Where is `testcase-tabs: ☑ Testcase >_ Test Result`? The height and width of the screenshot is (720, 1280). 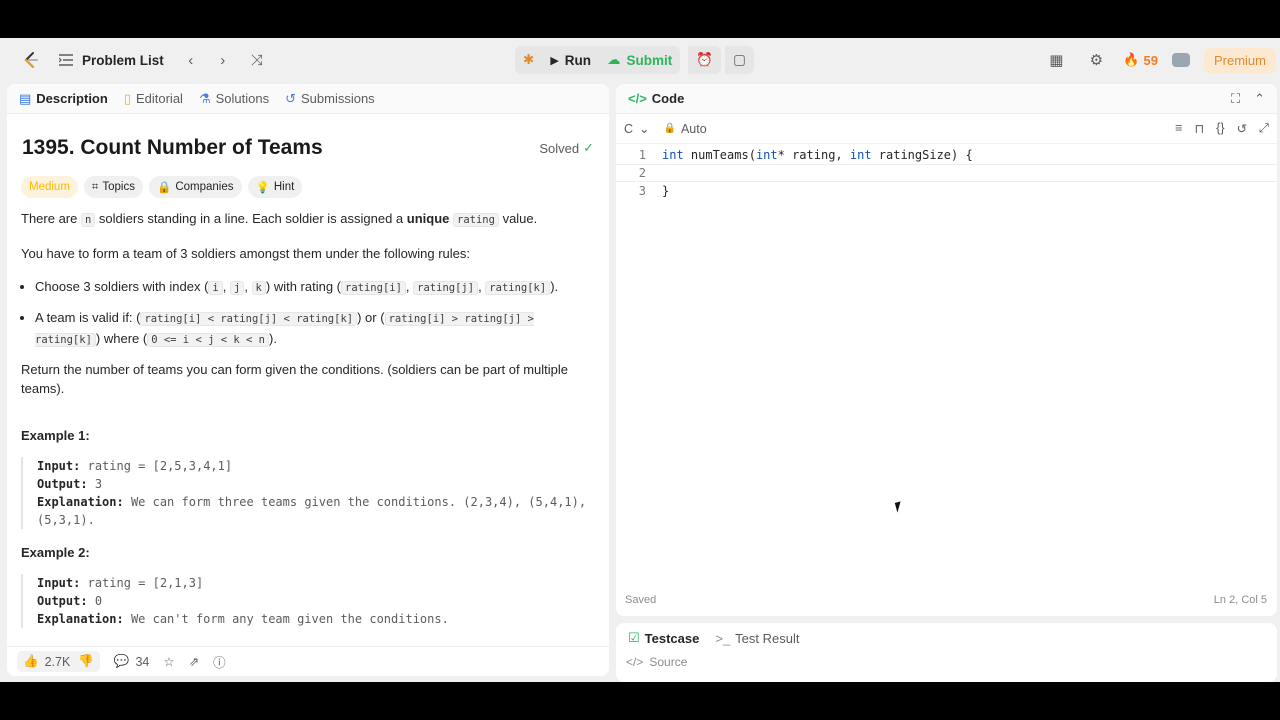
testcase-tabs: ☑ Testcase >_ Test Result is located at coordinates (946, 638).